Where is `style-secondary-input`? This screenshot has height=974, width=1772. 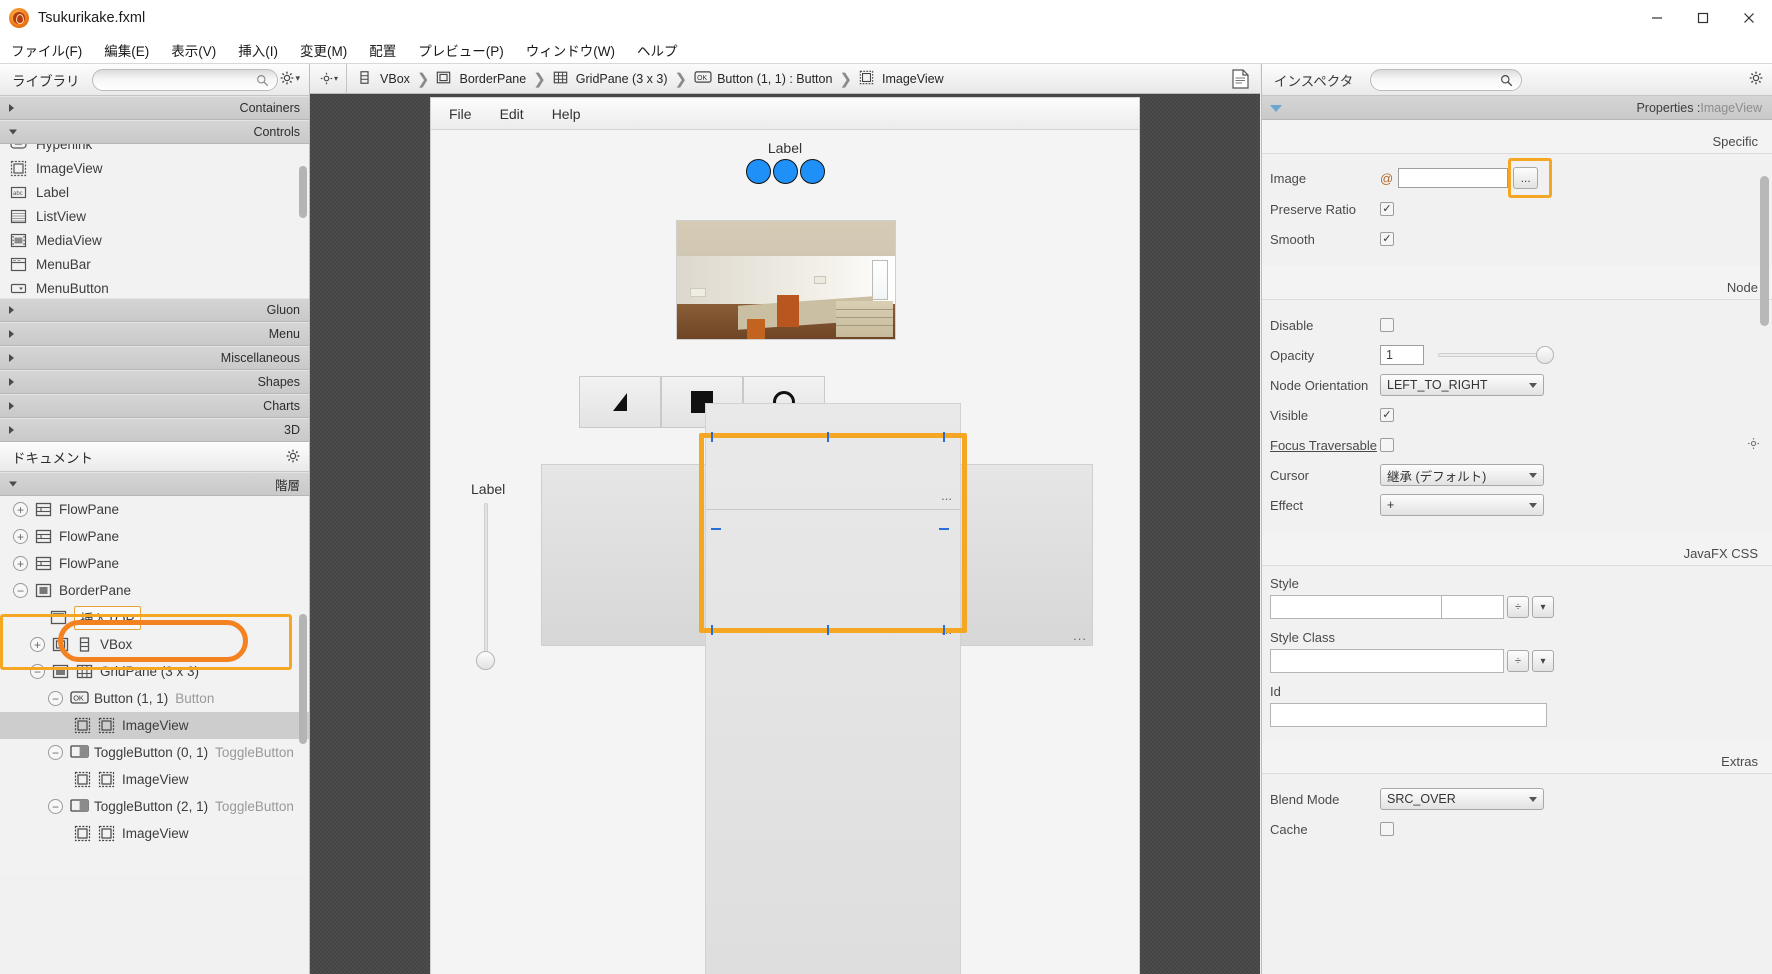
style-secondary-input is located at coordinates (1473, 607).